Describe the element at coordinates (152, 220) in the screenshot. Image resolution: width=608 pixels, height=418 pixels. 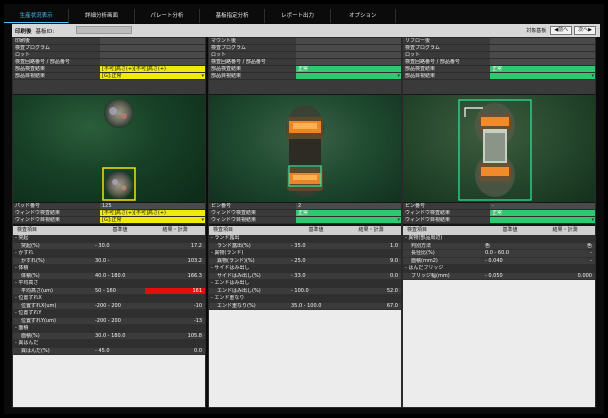
I see `window-value: [G]:正常` at that location.